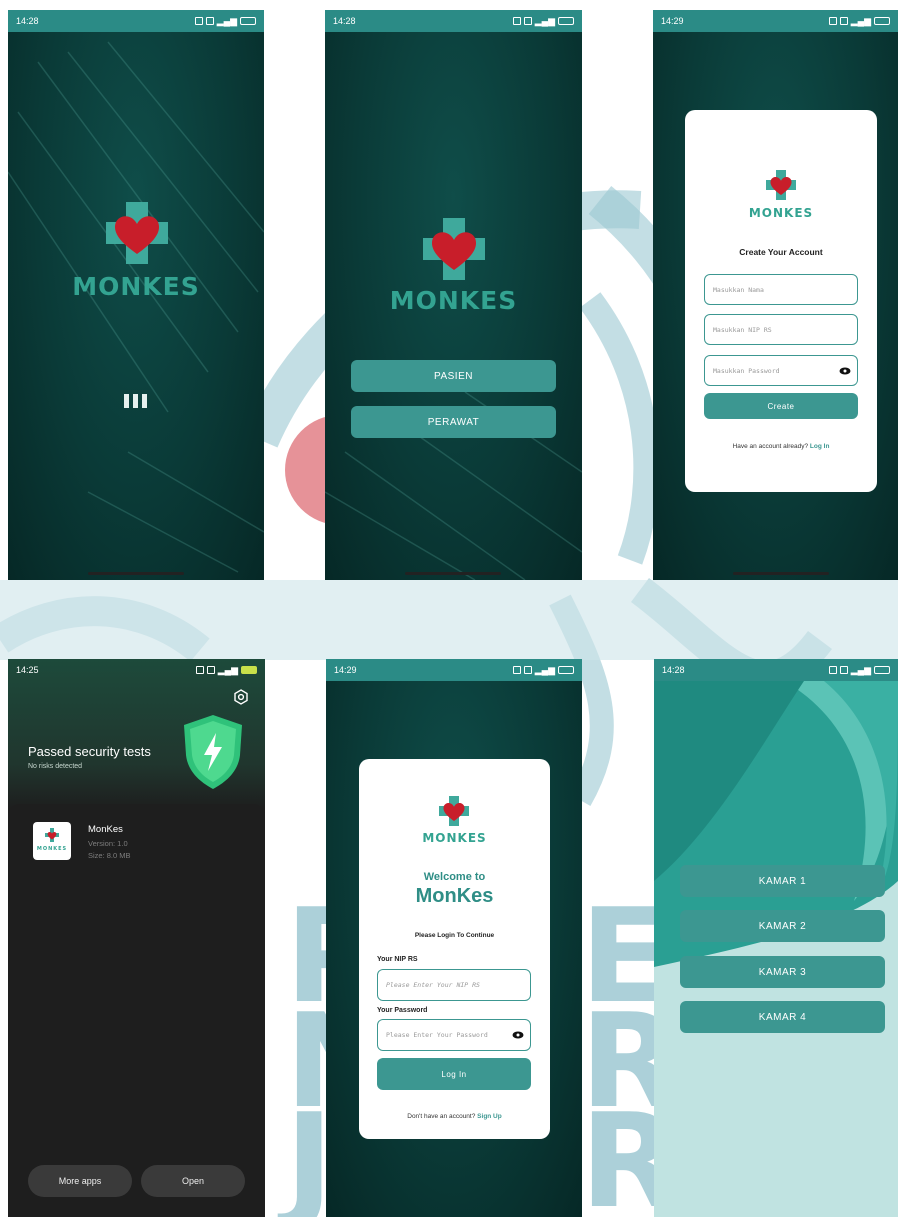  Describe the element at coordinates (136, 307) in the screenshot. I see `palm-leaf-pattern` at that location.